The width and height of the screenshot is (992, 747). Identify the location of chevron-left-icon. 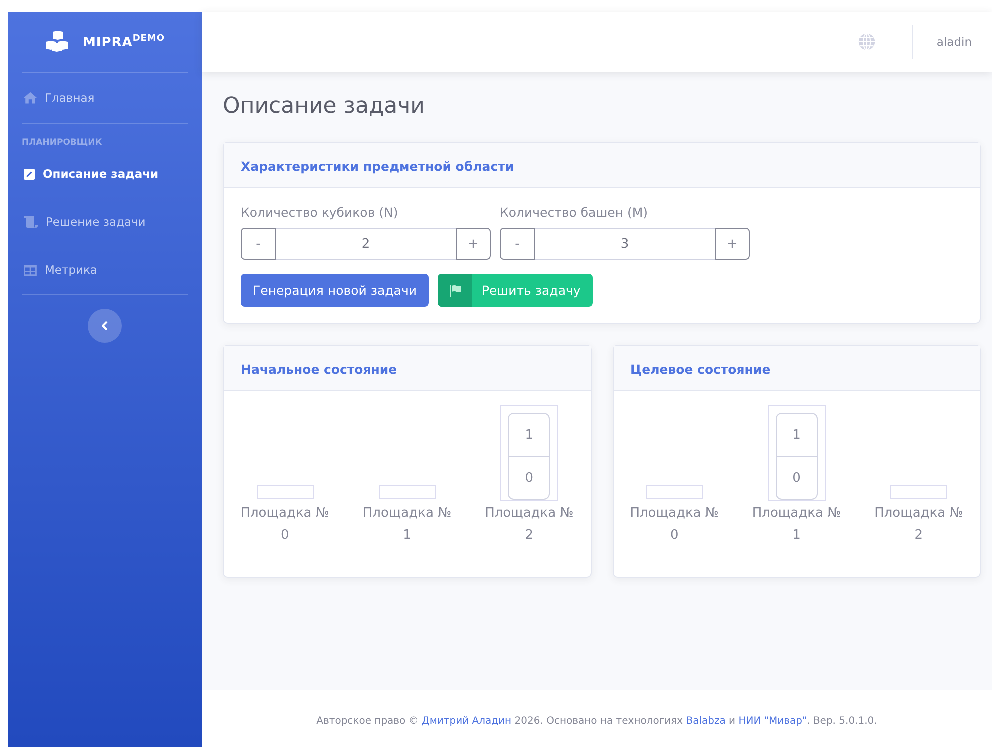
(105, 326).